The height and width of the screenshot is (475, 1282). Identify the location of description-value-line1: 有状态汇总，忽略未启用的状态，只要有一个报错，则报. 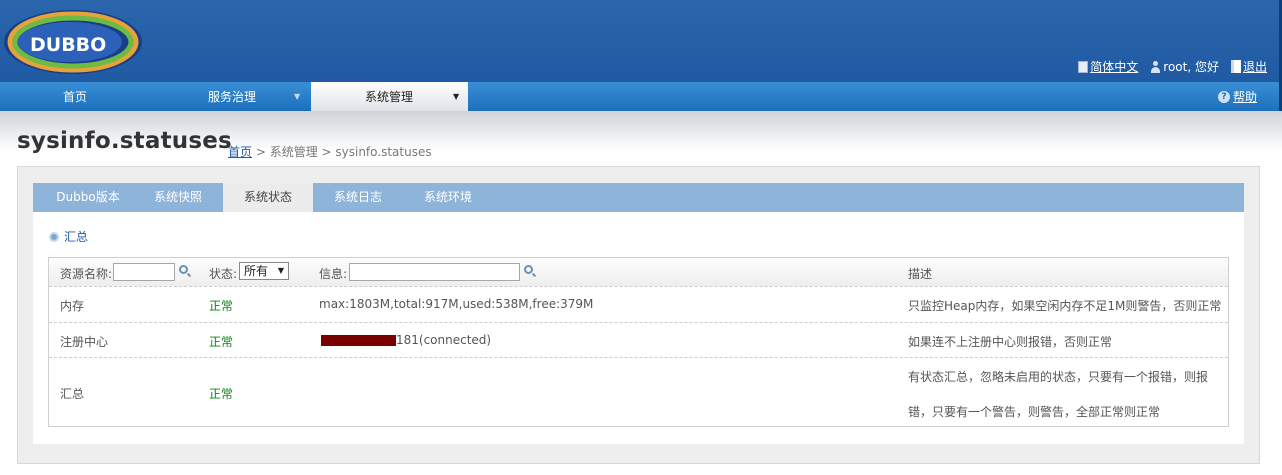
(1058, 377).